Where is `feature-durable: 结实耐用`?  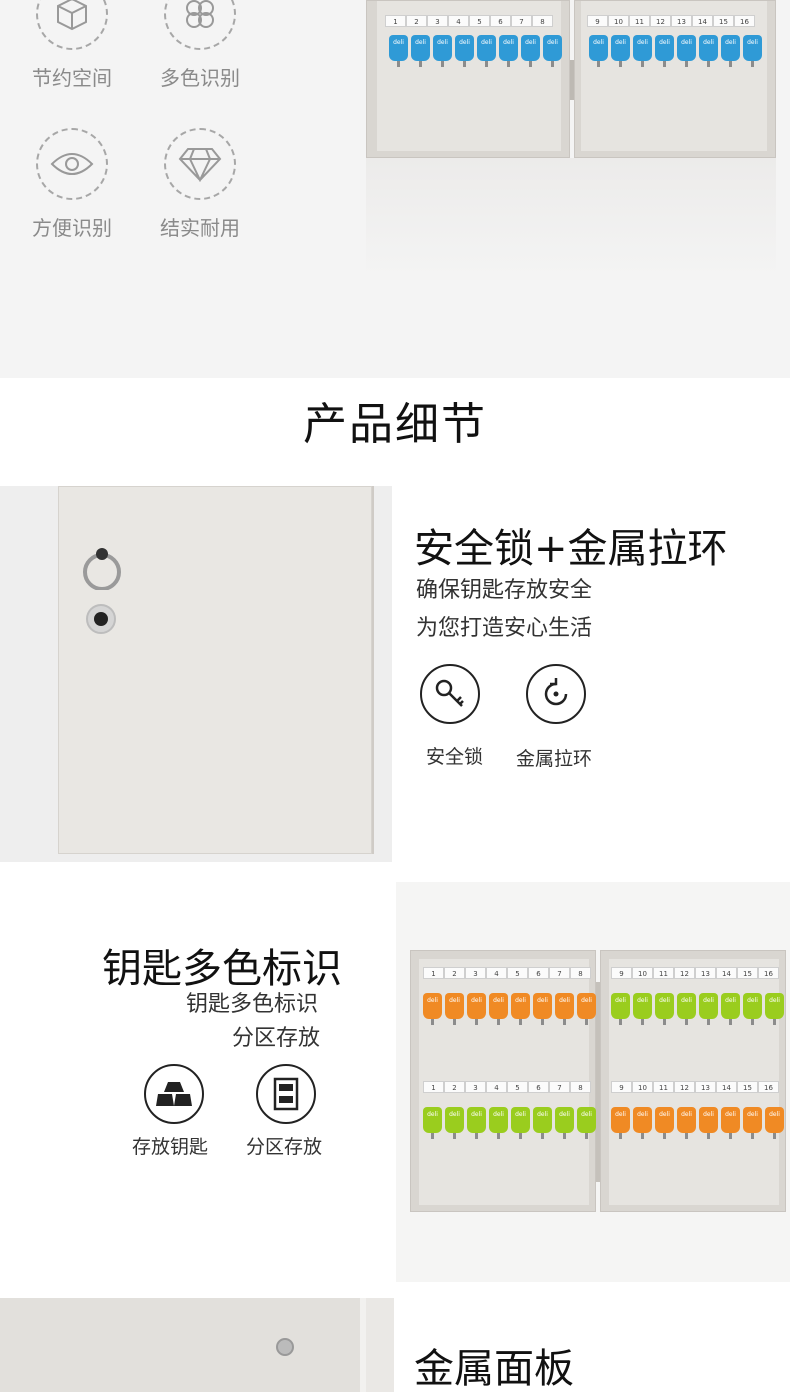 feature-durable: 结实耐用 is located at coordinates (200, 184).